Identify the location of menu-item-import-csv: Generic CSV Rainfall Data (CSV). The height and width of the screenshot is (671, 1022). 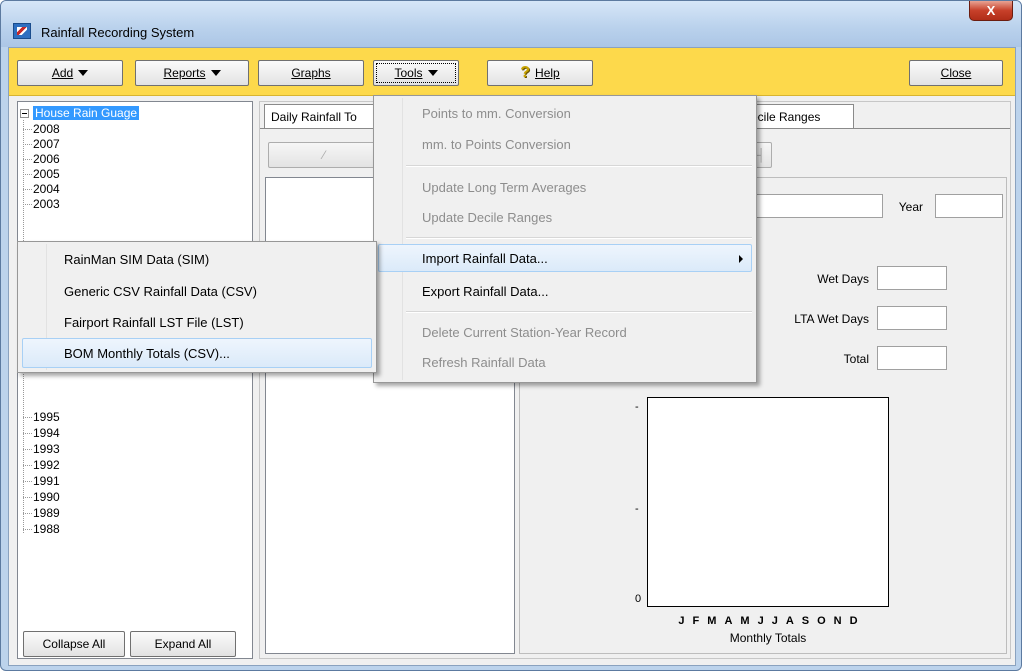
(160, 291).